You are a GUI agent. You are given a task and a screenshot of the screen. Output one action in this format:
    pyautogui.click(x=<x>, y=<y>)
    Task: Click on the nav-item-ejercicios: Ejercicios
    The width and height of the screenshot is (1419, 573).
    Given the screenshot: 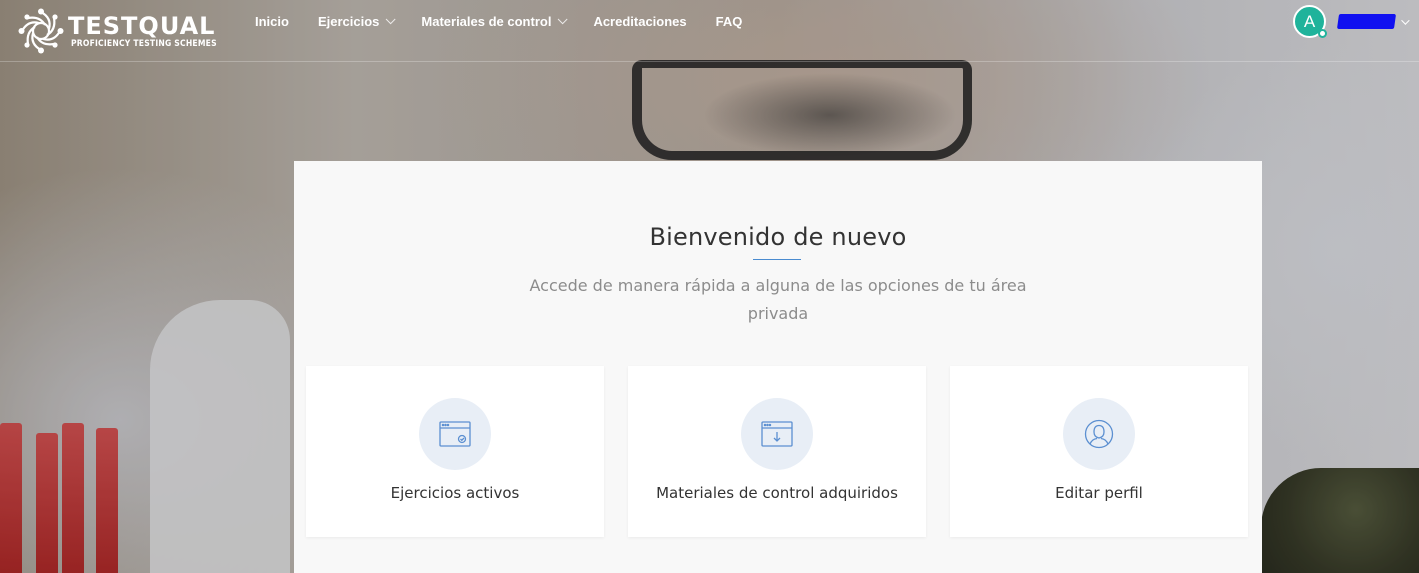 What is the action you would take?
    pyautogui.click(x=356, y=21)
    